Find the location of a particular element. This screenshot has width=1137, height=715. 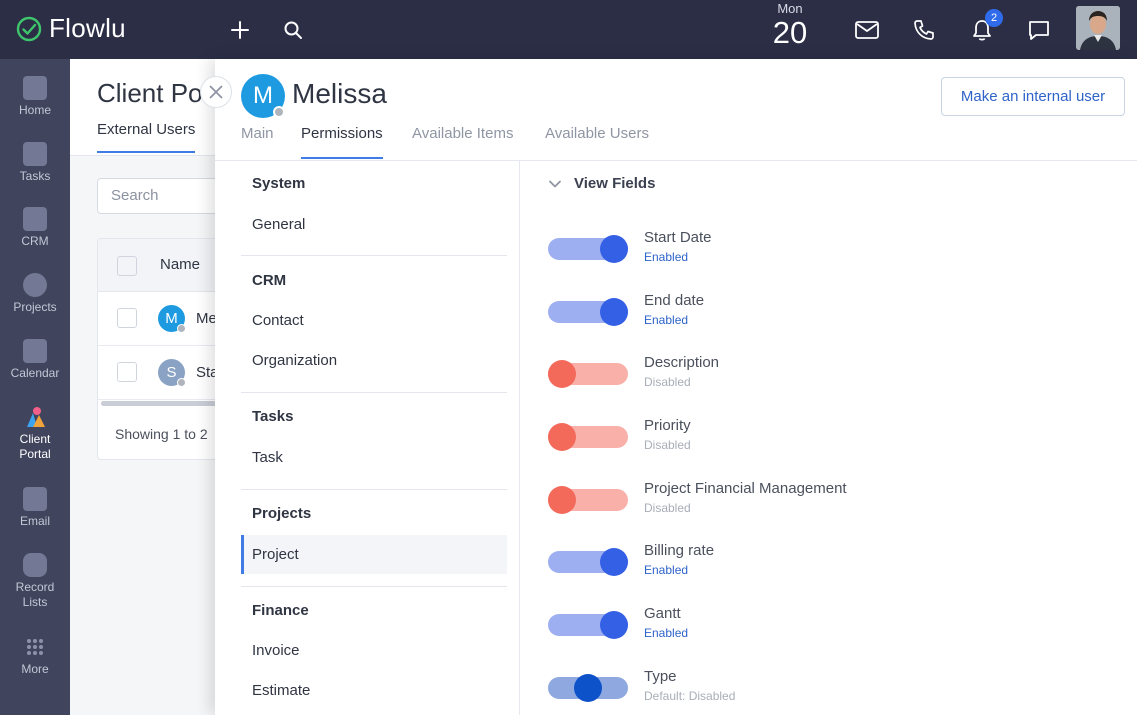

add-icon is located at coordinates (240, 30).